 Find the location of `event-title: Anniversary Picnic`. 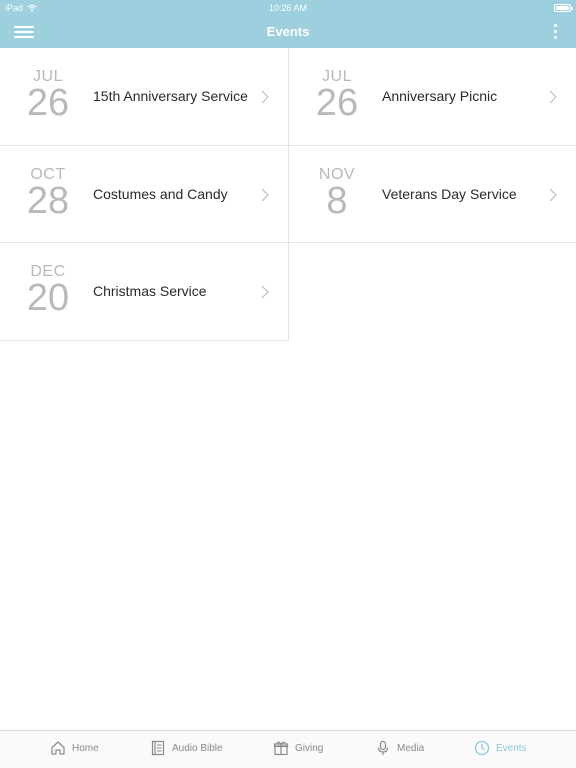

event-title: Anniversary Picnic is located at coordinates (440, 96).